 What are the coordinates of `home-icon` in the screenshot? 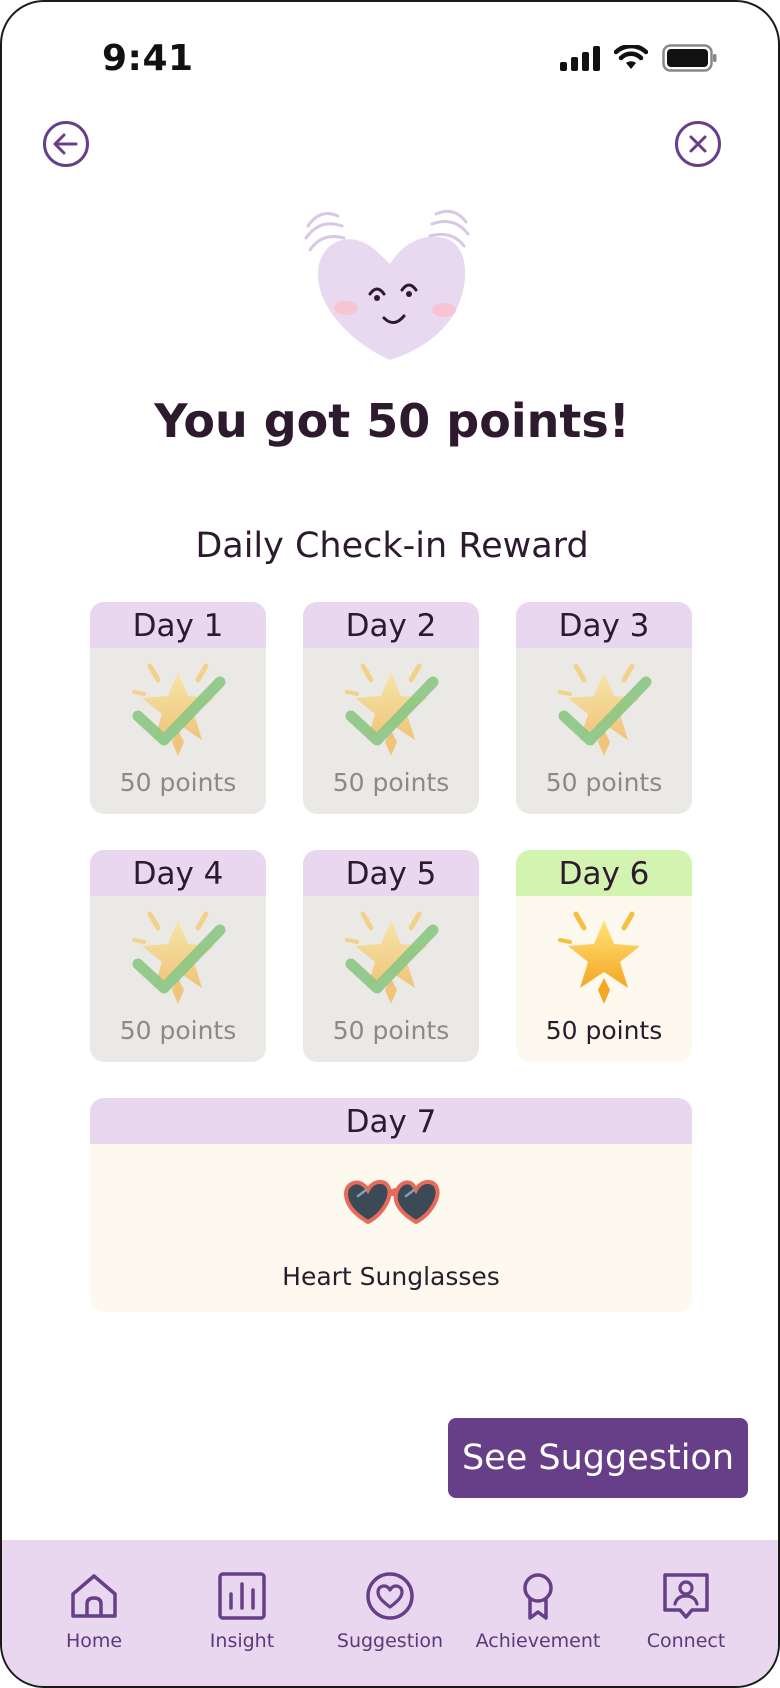 It's located at (94, 1596).